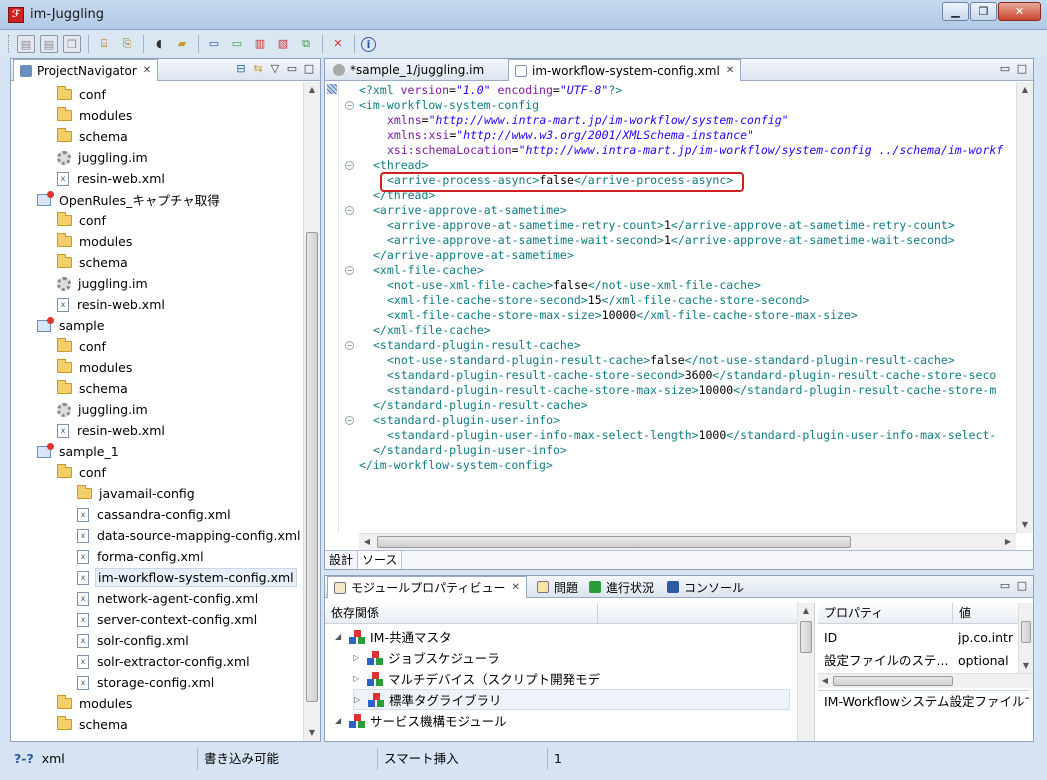  What do you see at coordinates (168, 619) in the screenshot?
I see `file-item: x server-context-config.xml` at bounding box center [168, 619].